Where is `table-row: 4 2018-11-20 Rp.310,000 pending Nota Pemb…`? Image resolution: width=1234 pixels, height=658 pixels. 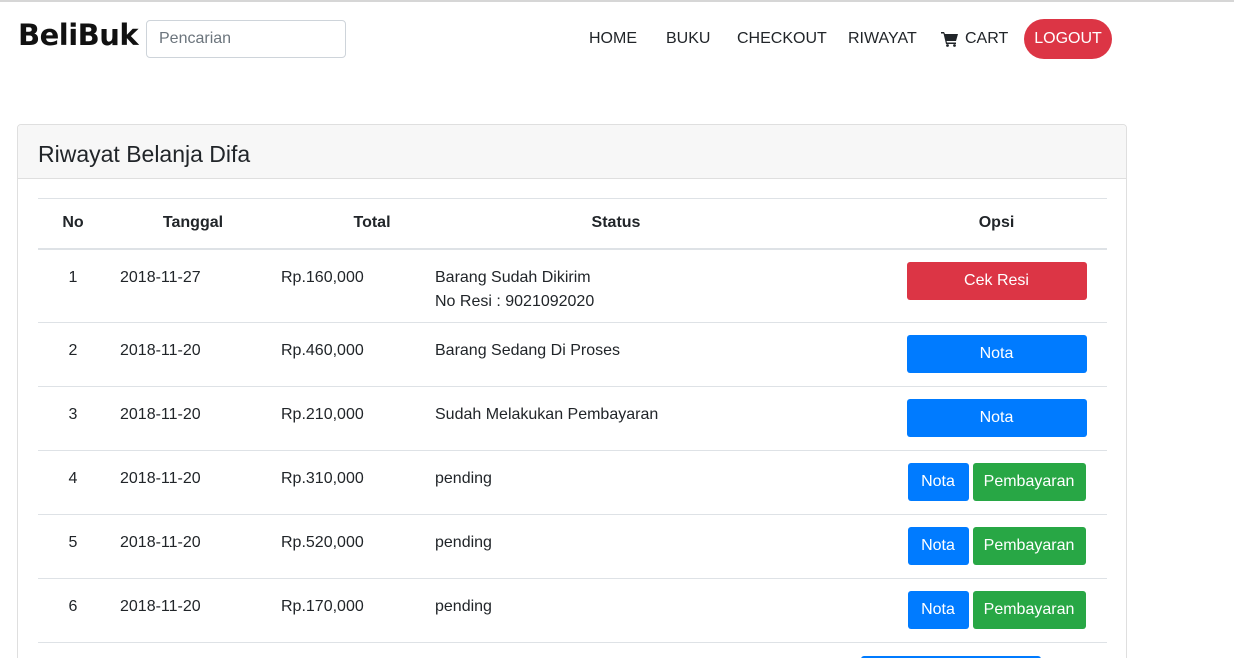 table-row: 4 2018-11-20 Rp.310,000 pending Nota Pemb… is located at coordinates (572, 483).